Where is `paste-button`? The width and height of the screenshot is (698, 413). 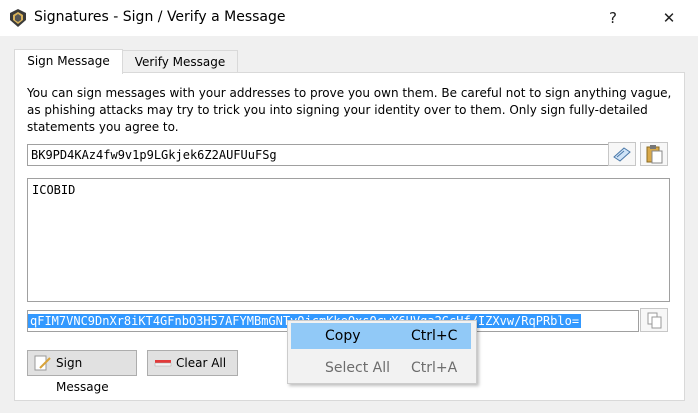 paste-button is located at coordinates (654, 154).